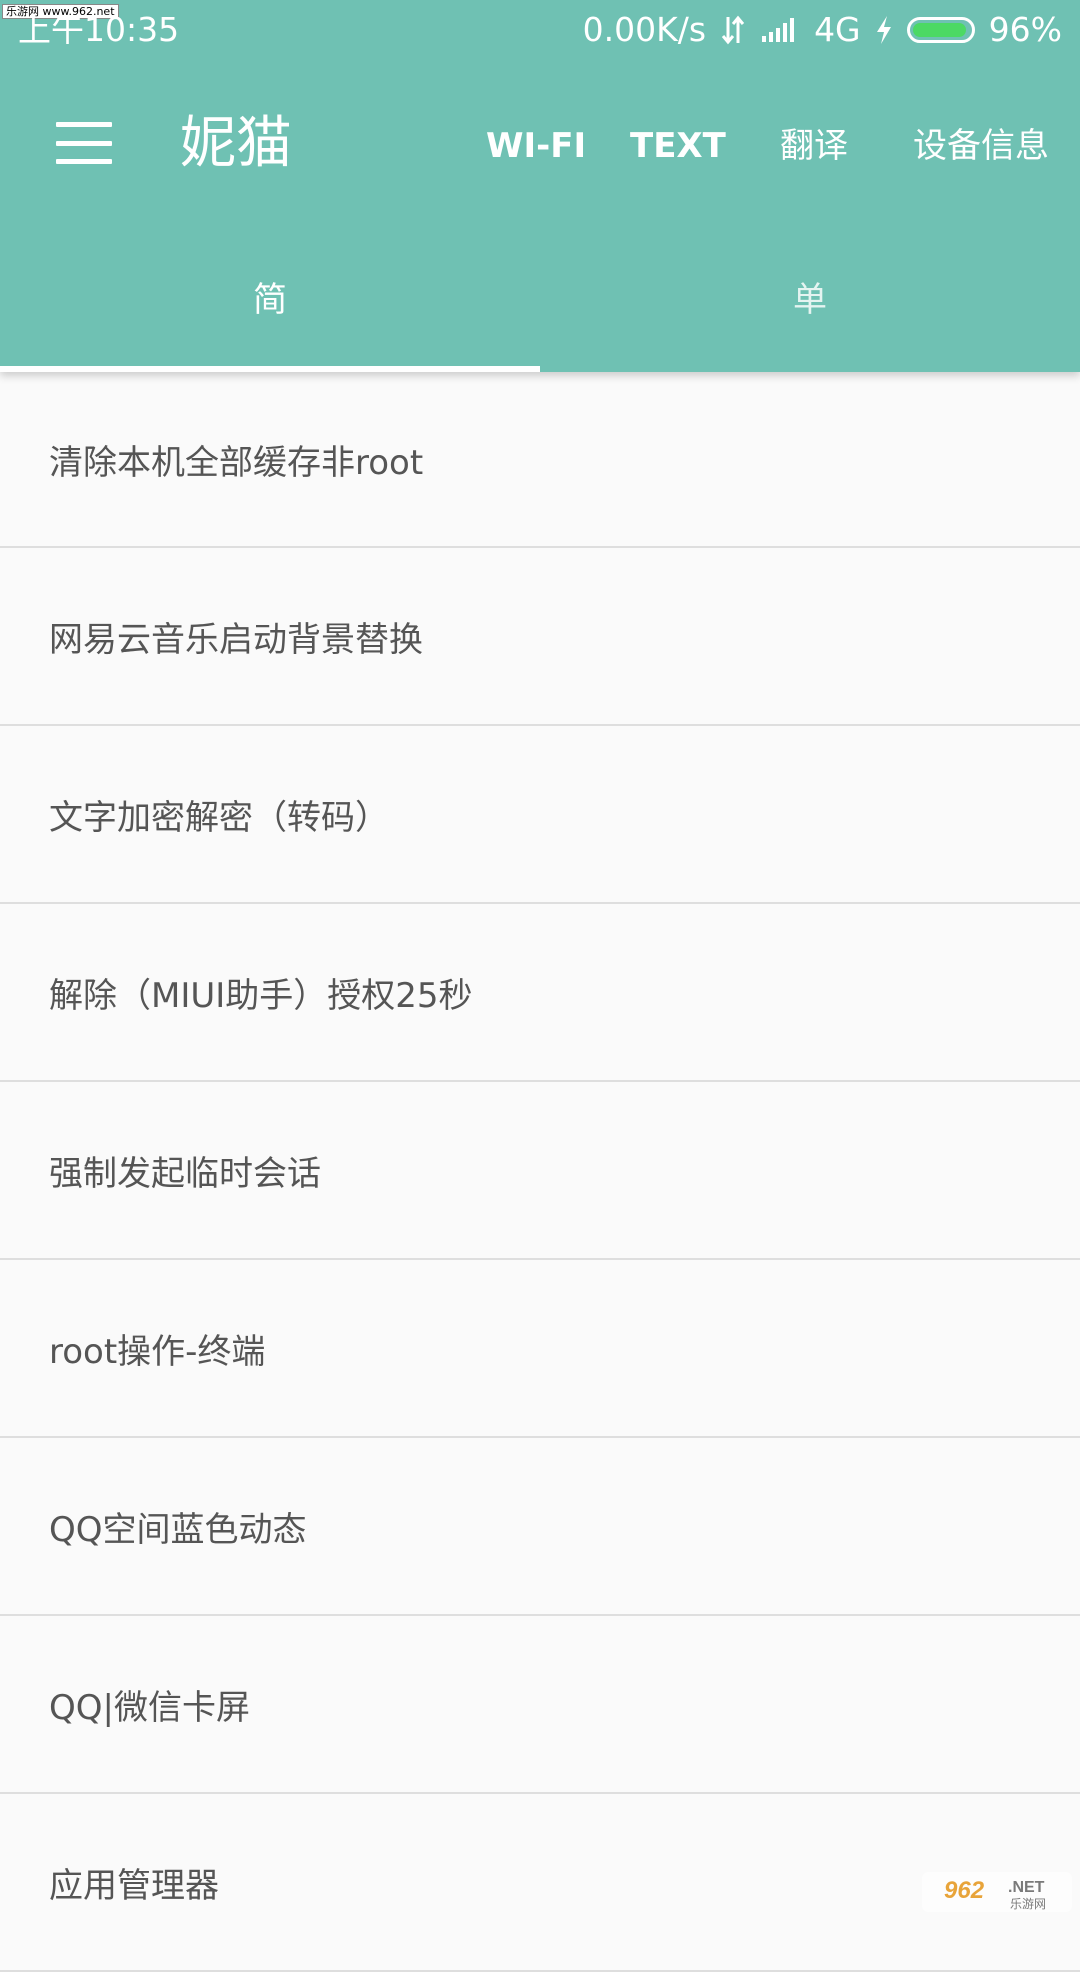 Image resolution: width=1080 pixels, height=1972 pixels. Describe the element at coordinates (1026, 1887) in the screenshot. I see `watermark-suffix: .NET` at that location.